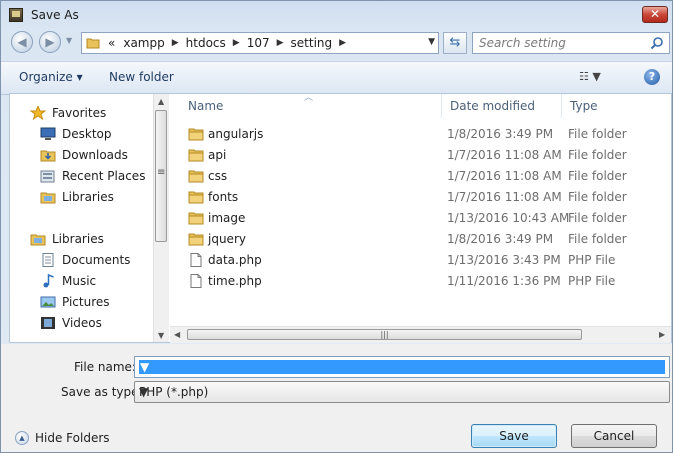 This screenshot has width=673, height=453. Describe the element at coordinates (69, 40) in the screenshot. I see `history-dropdown-icon: ▼` at that location.